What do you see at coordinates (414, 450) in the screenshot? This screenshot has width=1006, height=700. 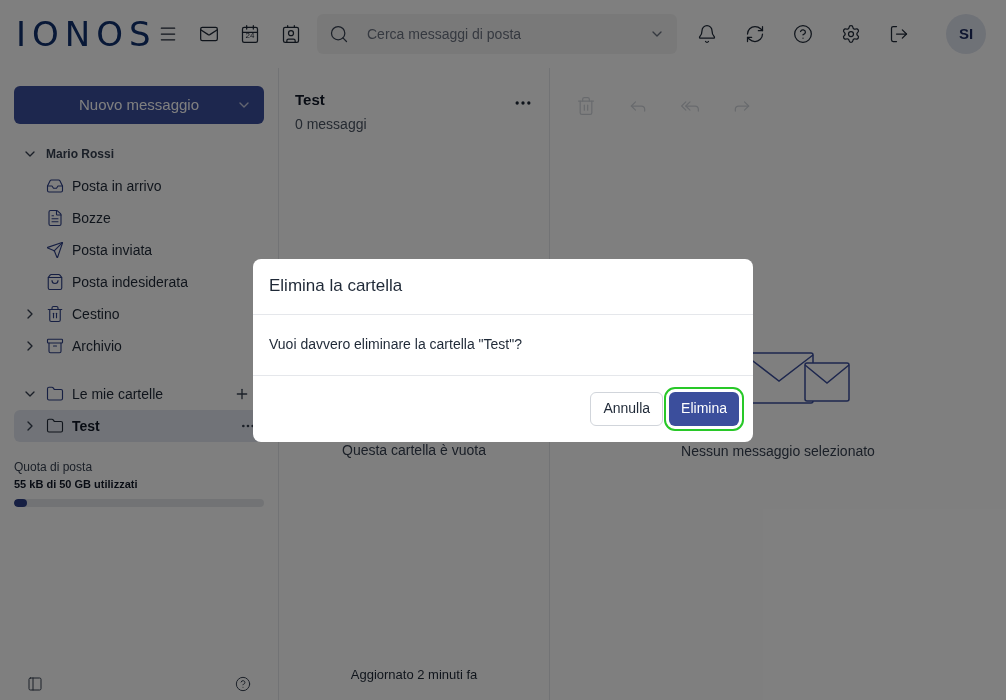 I see `empty-folder-text: Questa cartella è vuota` at bounding box center [414, 450].